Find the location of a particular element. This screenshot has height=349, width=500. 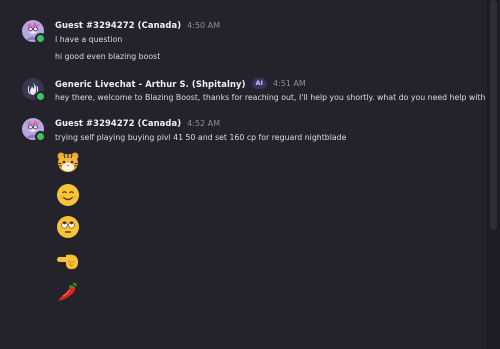

scrollbar-track is located at coordinates (493, 174).